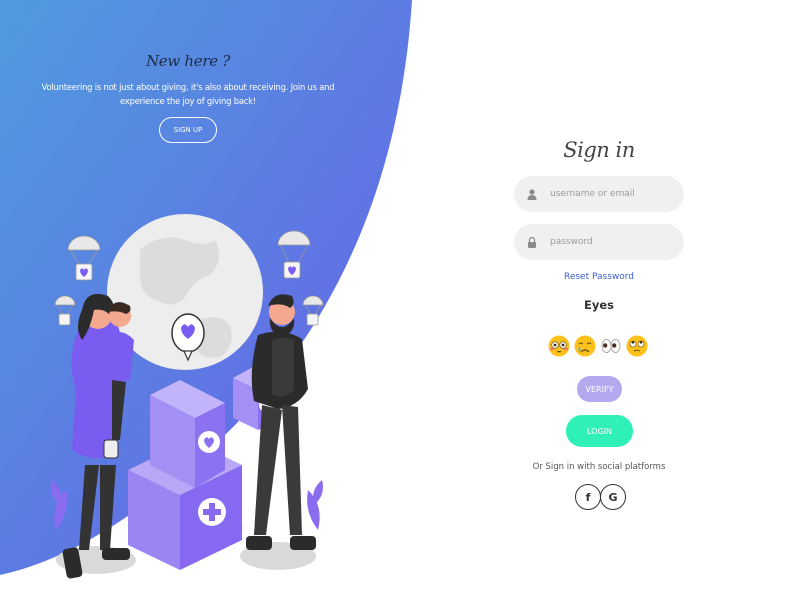  What do you see at coordinates (615, 242) in the screenshot?
I see `password-input` at bounding box center [615, 242].